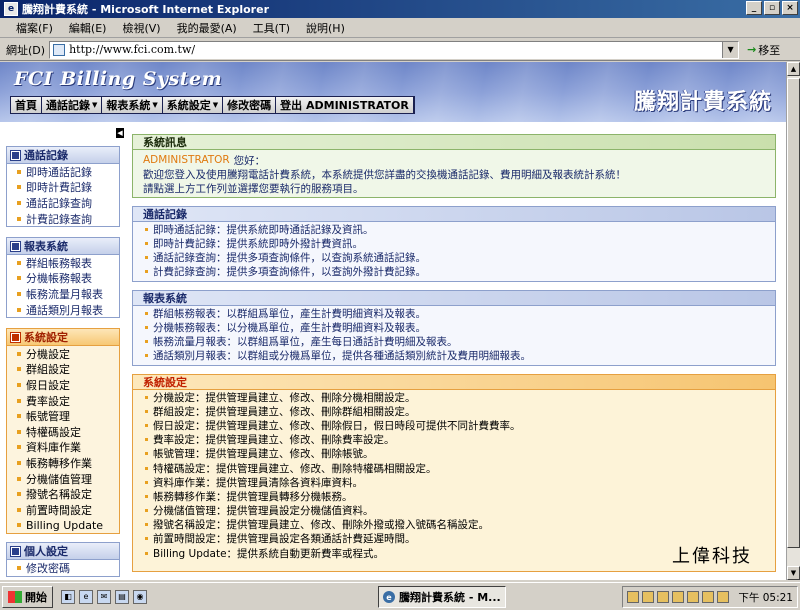 This screenshot has height=610, width=800. What do you see at coordinates (790, 8) in the screenshot?
I see `close-button: ×` at bounding box center [790, 8].